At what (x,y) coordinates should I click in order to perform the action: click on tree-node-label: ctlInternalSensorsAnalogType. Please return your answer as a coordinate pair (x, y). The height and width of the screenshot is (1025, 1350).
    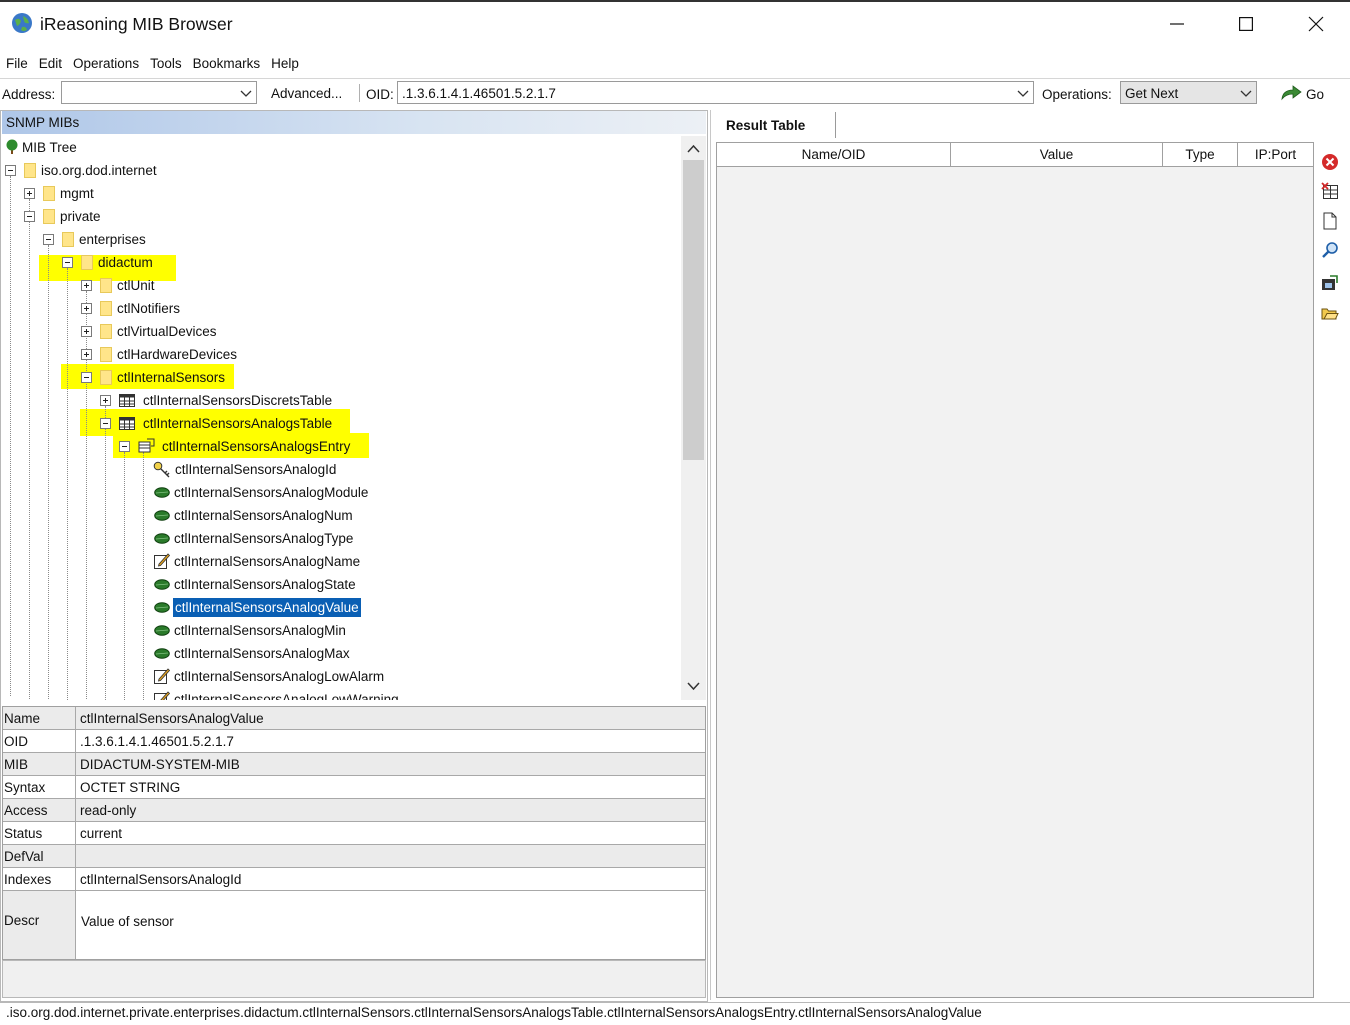
    Looking at the image, I should click on (264, 538).